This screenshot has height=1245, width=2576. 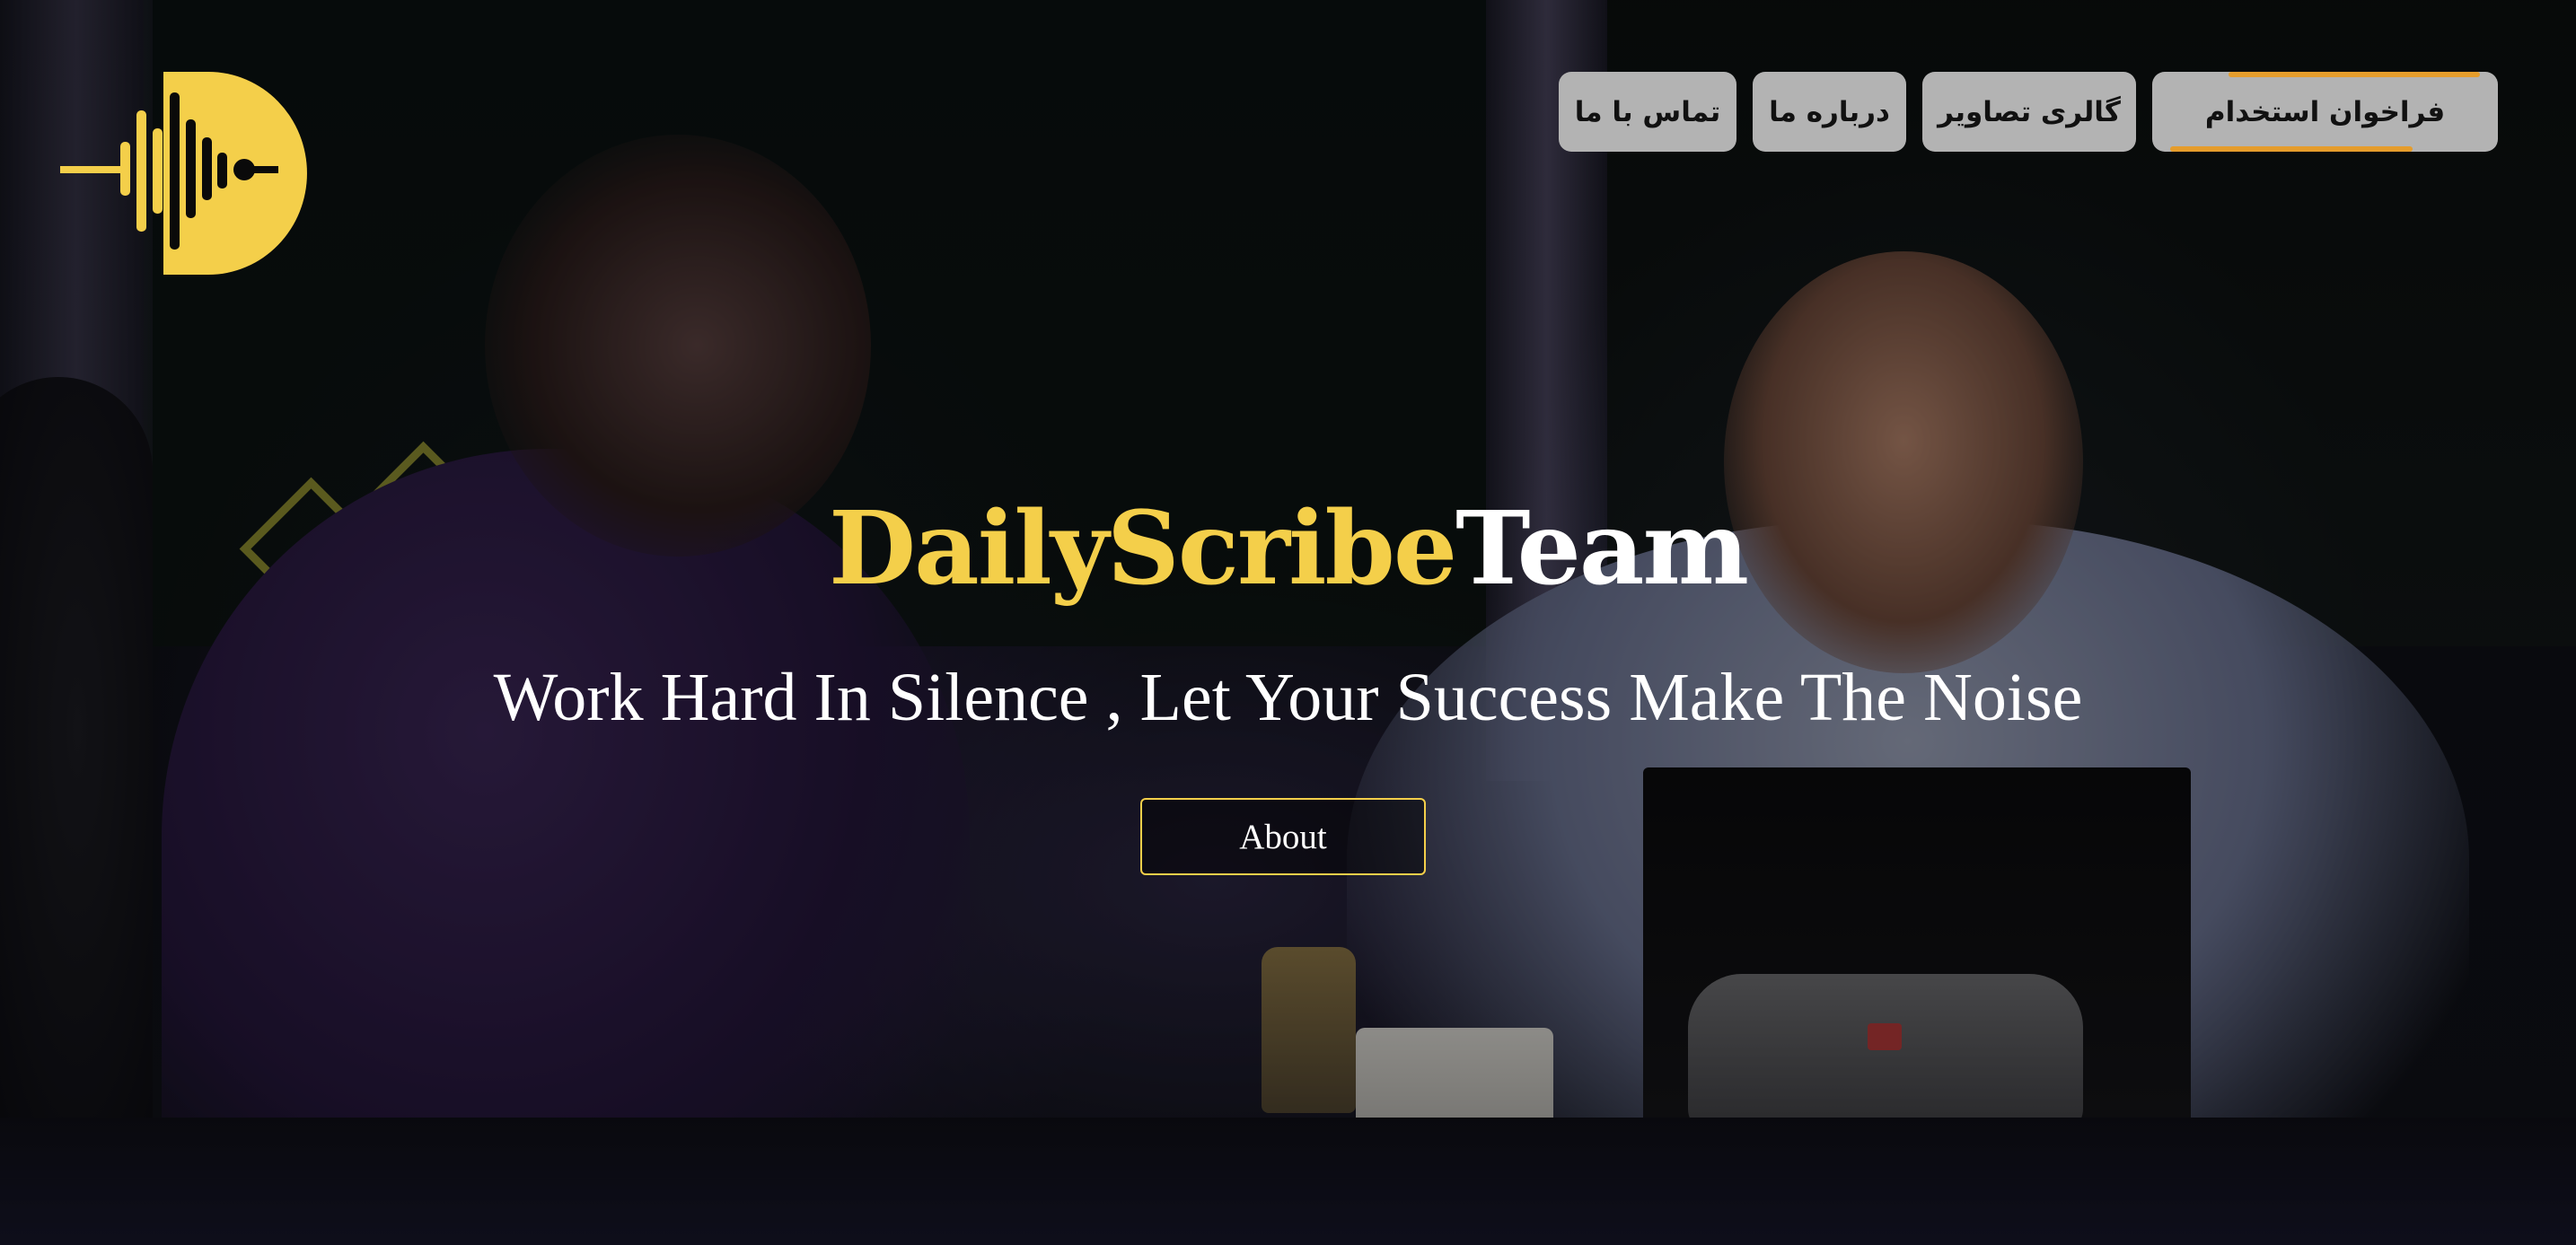 What do you see at coordinates (1602, 549) in the screenshot?
I see `hero-title-team: Team` at bounding box center [1602, 549].